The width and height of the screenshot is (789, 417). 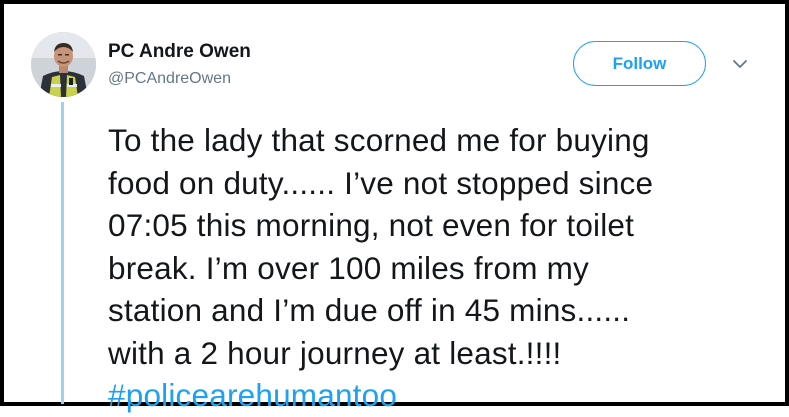 What do you see at coordinates (169, 79) in the screenshot?
I see `author-handle: @PCAndreOwen` at bounding box center [169, 79].